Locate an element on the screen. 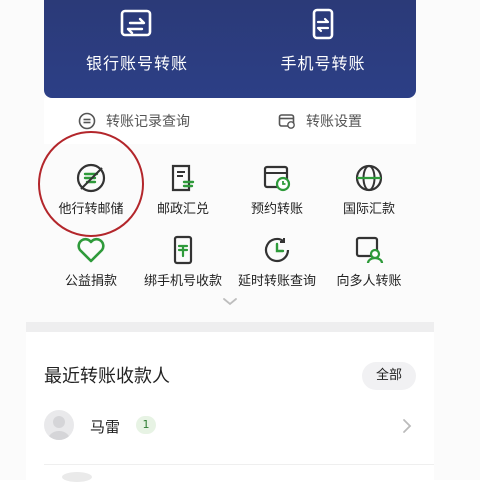 The height and width of the screenshot is (482, 480). recent-payees-title: 最近转账收款人 is located at coordinates (107, 376).